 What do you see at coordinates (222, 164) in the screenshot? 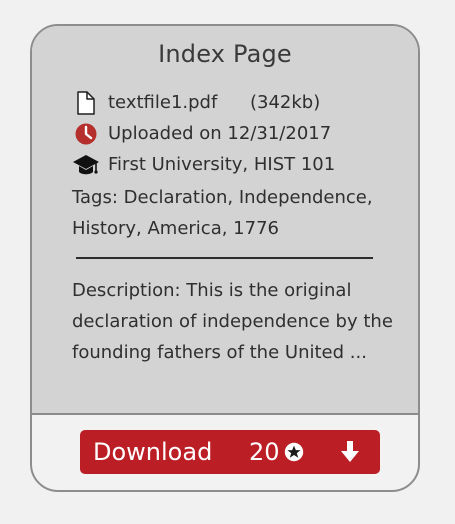
I see `course-name: First University, HIST 101` at bounding box center [222, 164].